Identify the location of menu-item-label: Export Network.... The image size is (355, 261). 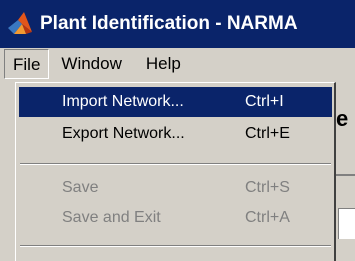
(123, 133).